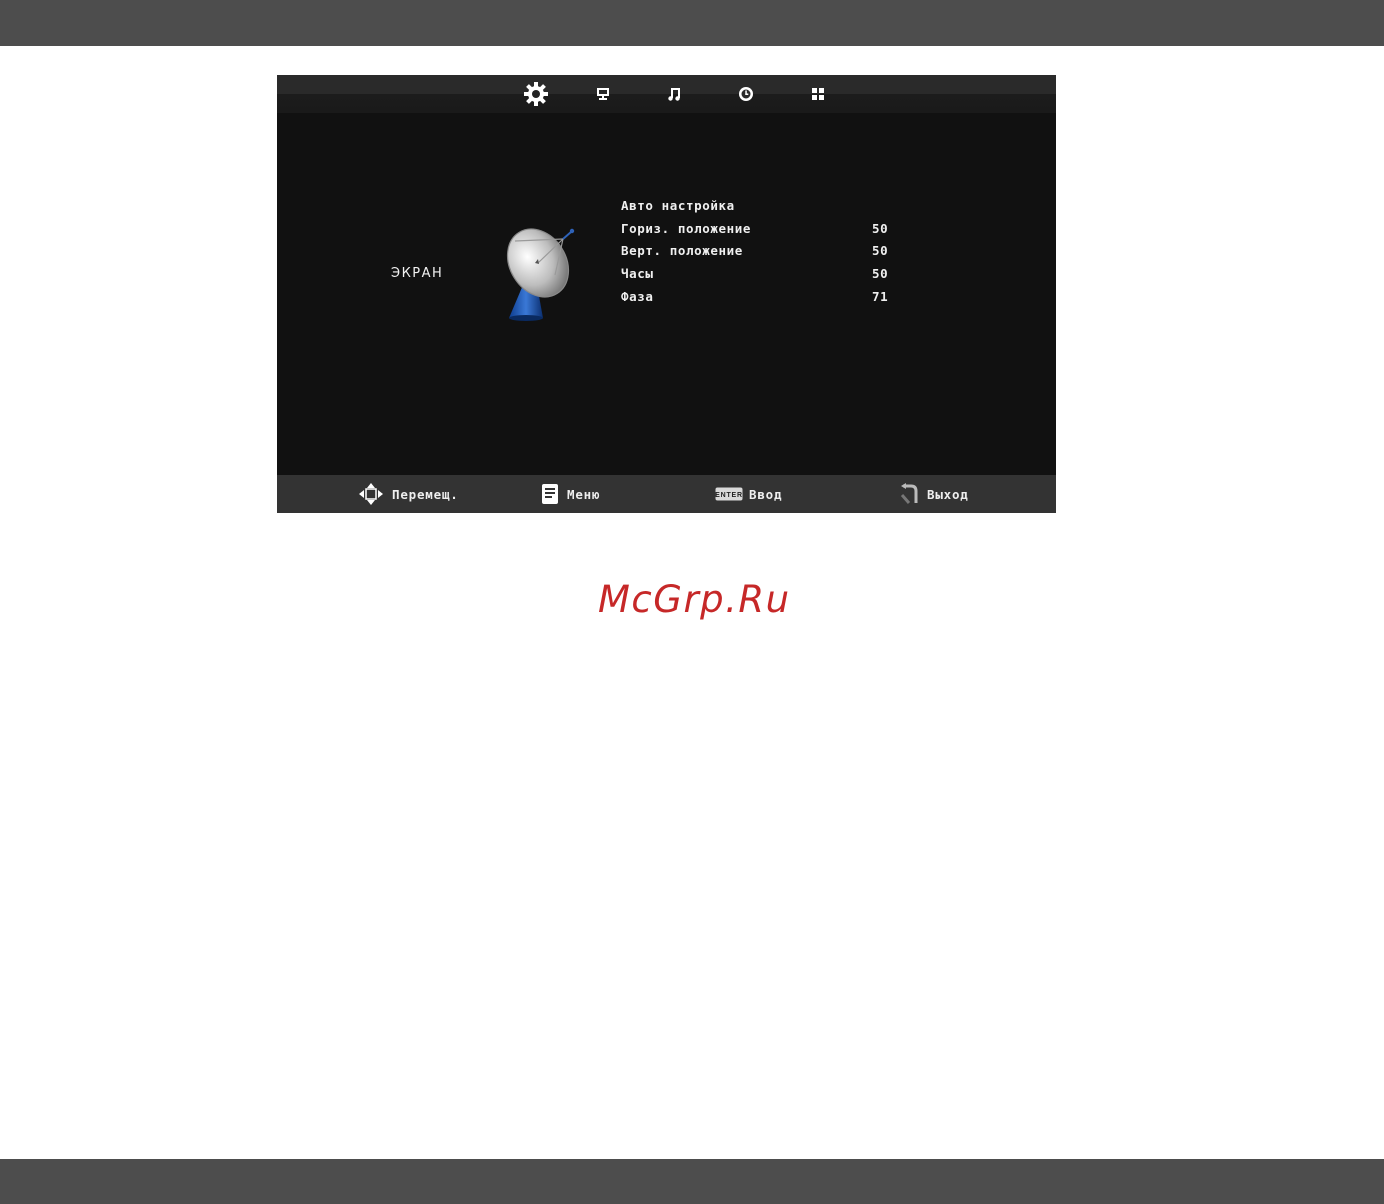 The image size is (1384, 1204). I want to click on monitor-icon, so click(603, 94).